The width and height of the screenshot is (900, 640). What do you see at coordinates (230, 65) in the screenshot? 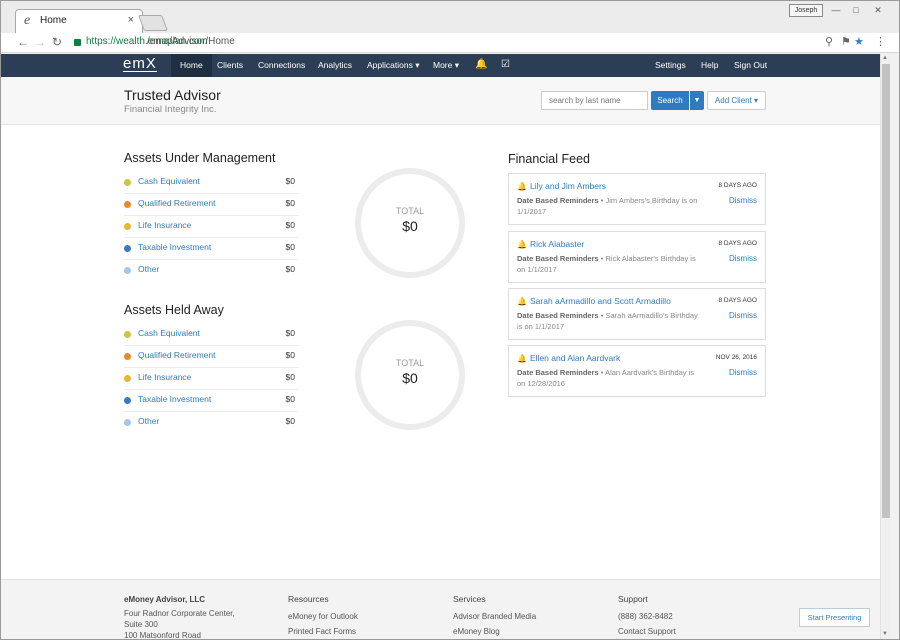
I see `nav-clients: Clients` at bounding box center [230, 65].